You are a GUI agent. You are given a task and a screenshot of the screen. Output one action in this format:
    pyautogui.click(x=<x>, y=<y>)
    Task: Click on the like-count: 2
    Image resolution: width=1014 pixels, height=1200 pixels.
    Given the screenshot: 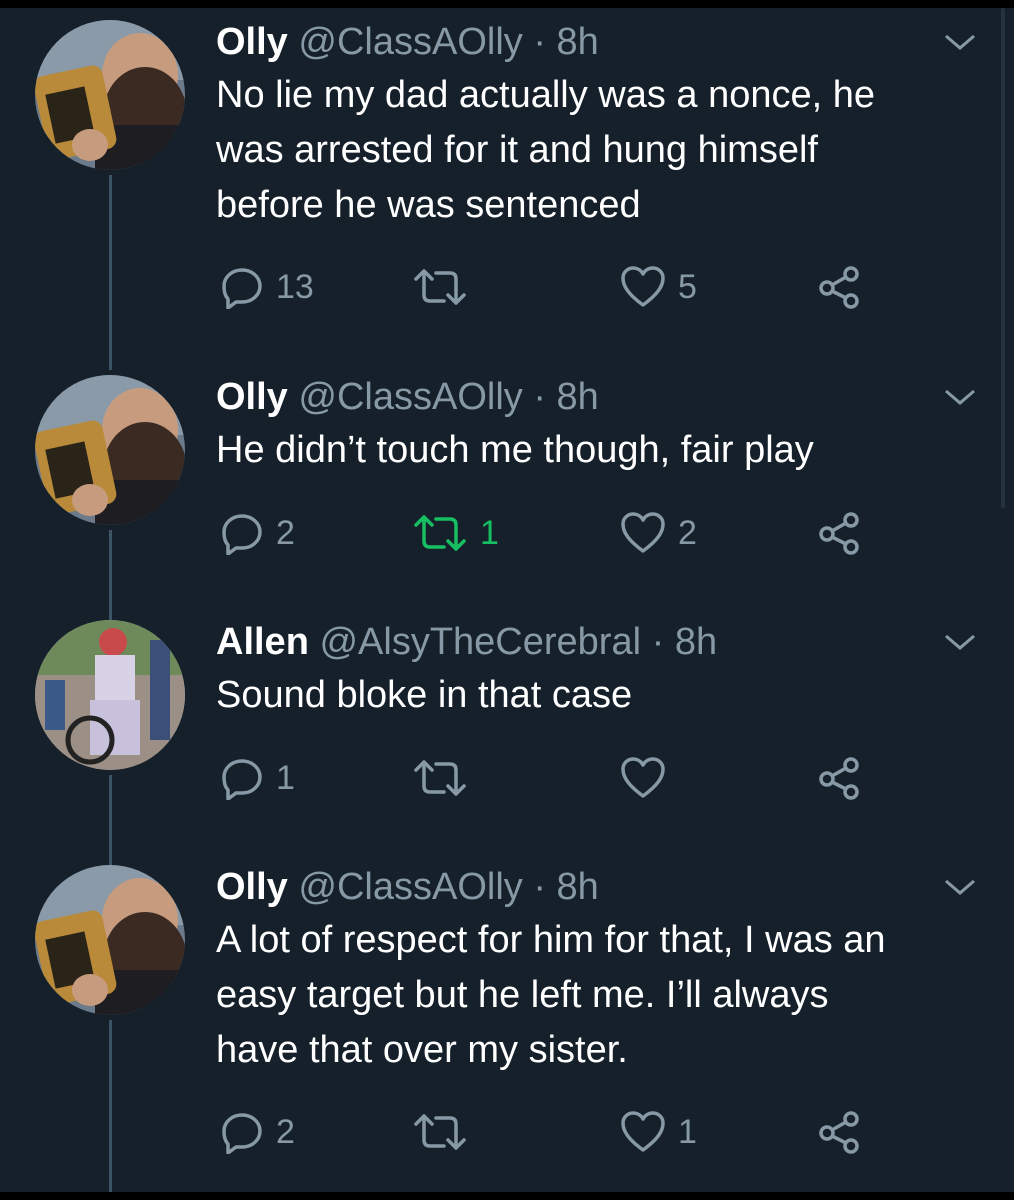 What is the action you would take?
    pyautogui.click(x=687, y=532)
    